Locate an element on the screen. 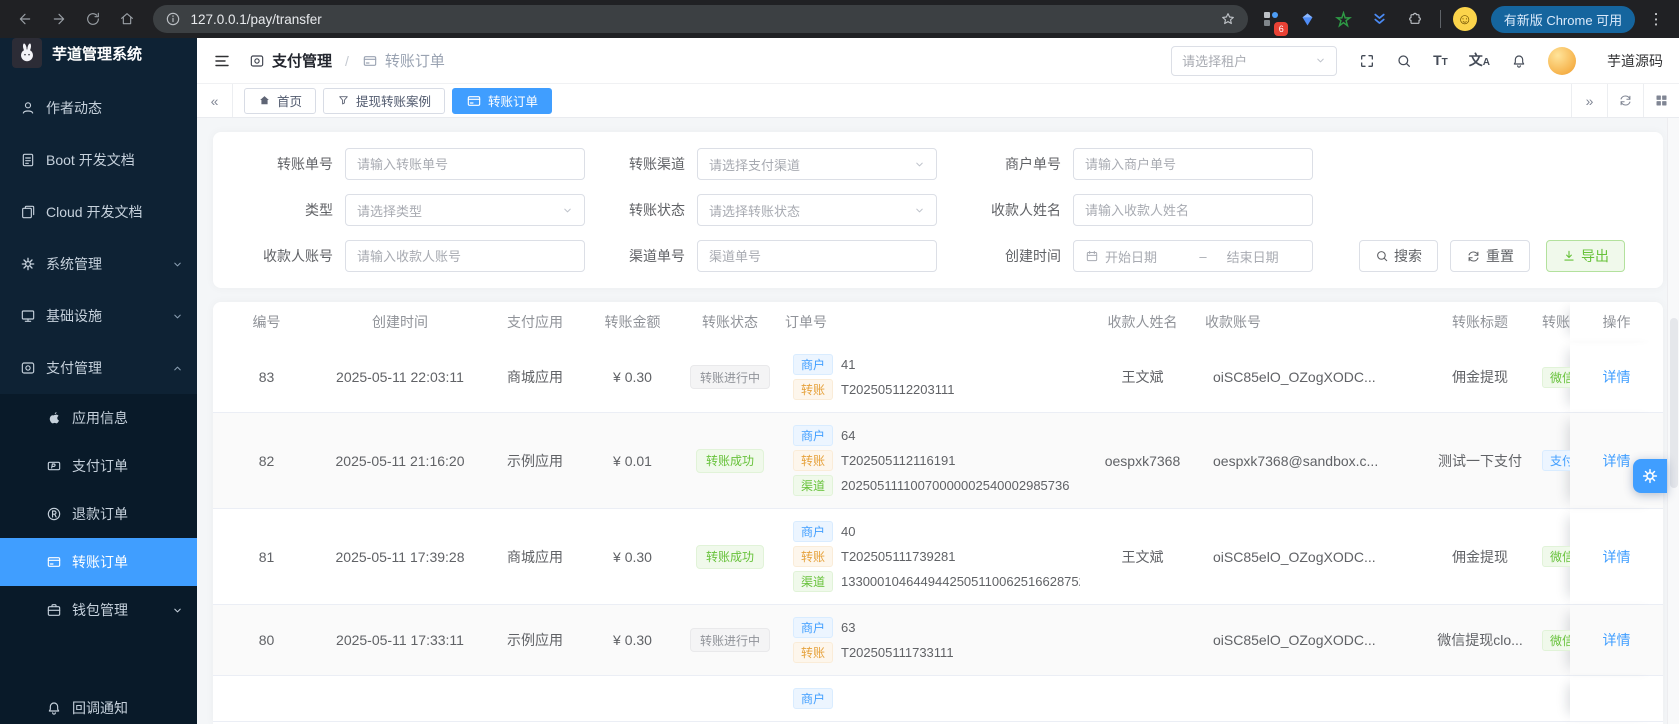  tabs-scroll-right-button: » is located at coordinates (1589, 100).